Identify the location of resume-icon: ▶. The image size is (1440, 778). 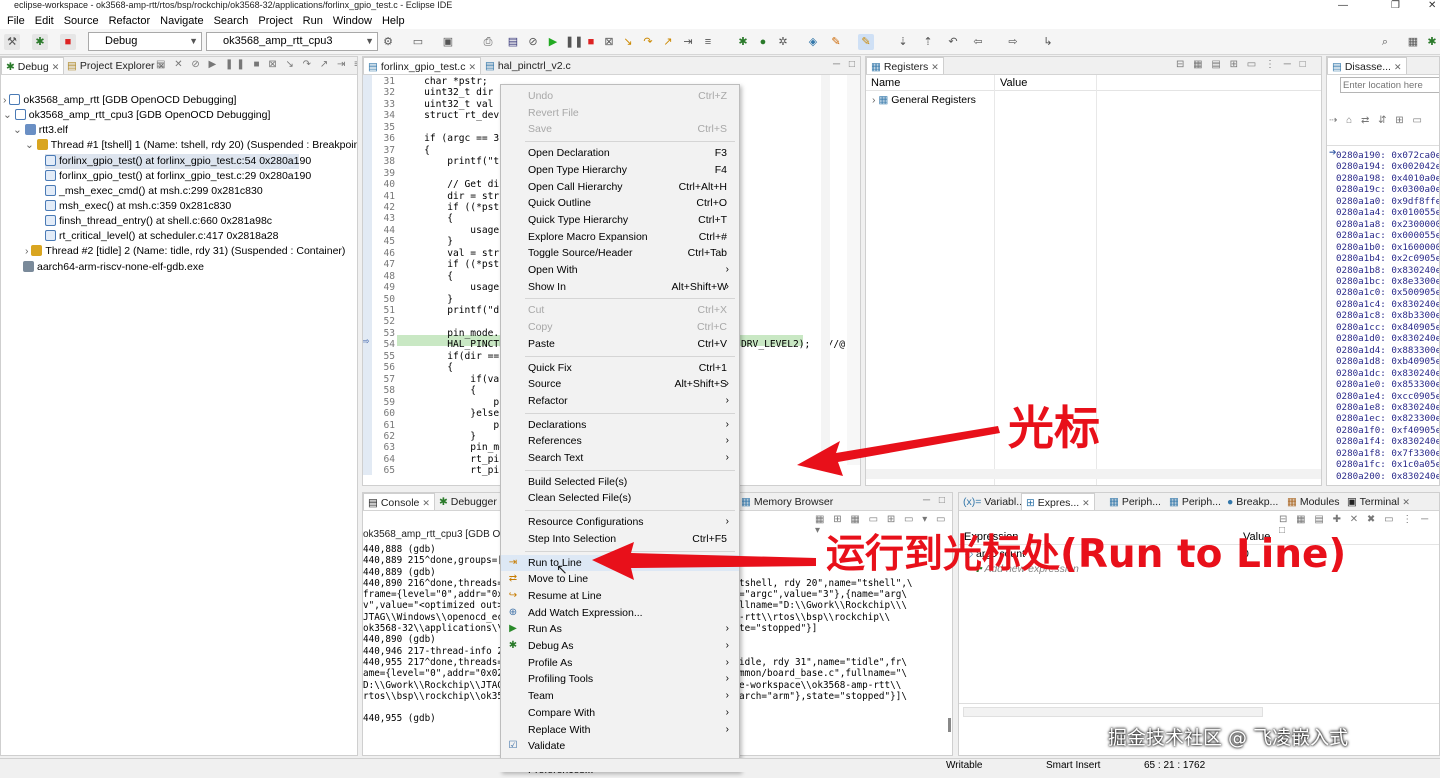
(553, 42).